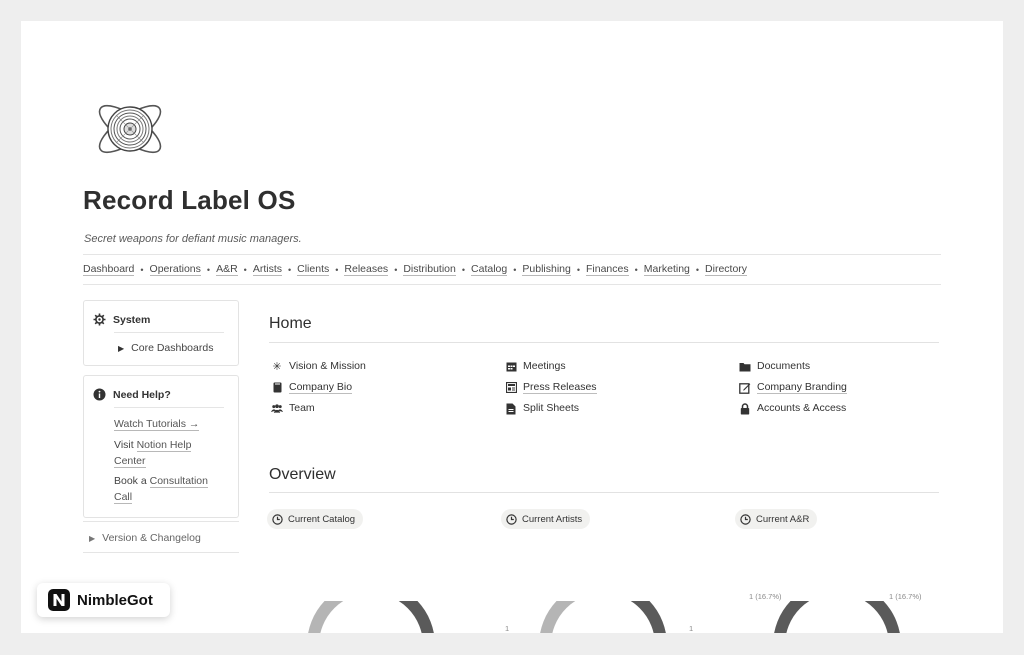 The height and width of the screenshot is (655, 1024). Describe the element at coordinates (115, 600) in the screenshot. I see `nimblegot-badge-text: NimbleGot` at that location.